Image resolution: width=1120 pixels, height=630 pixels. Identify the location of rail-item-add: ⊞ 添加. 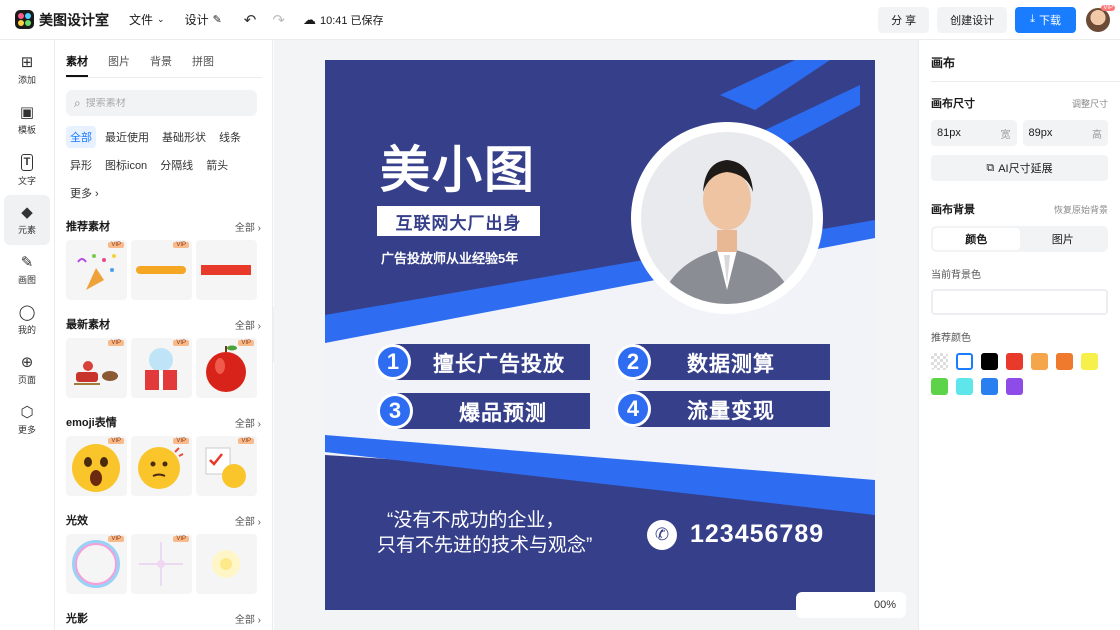
(27, 70).